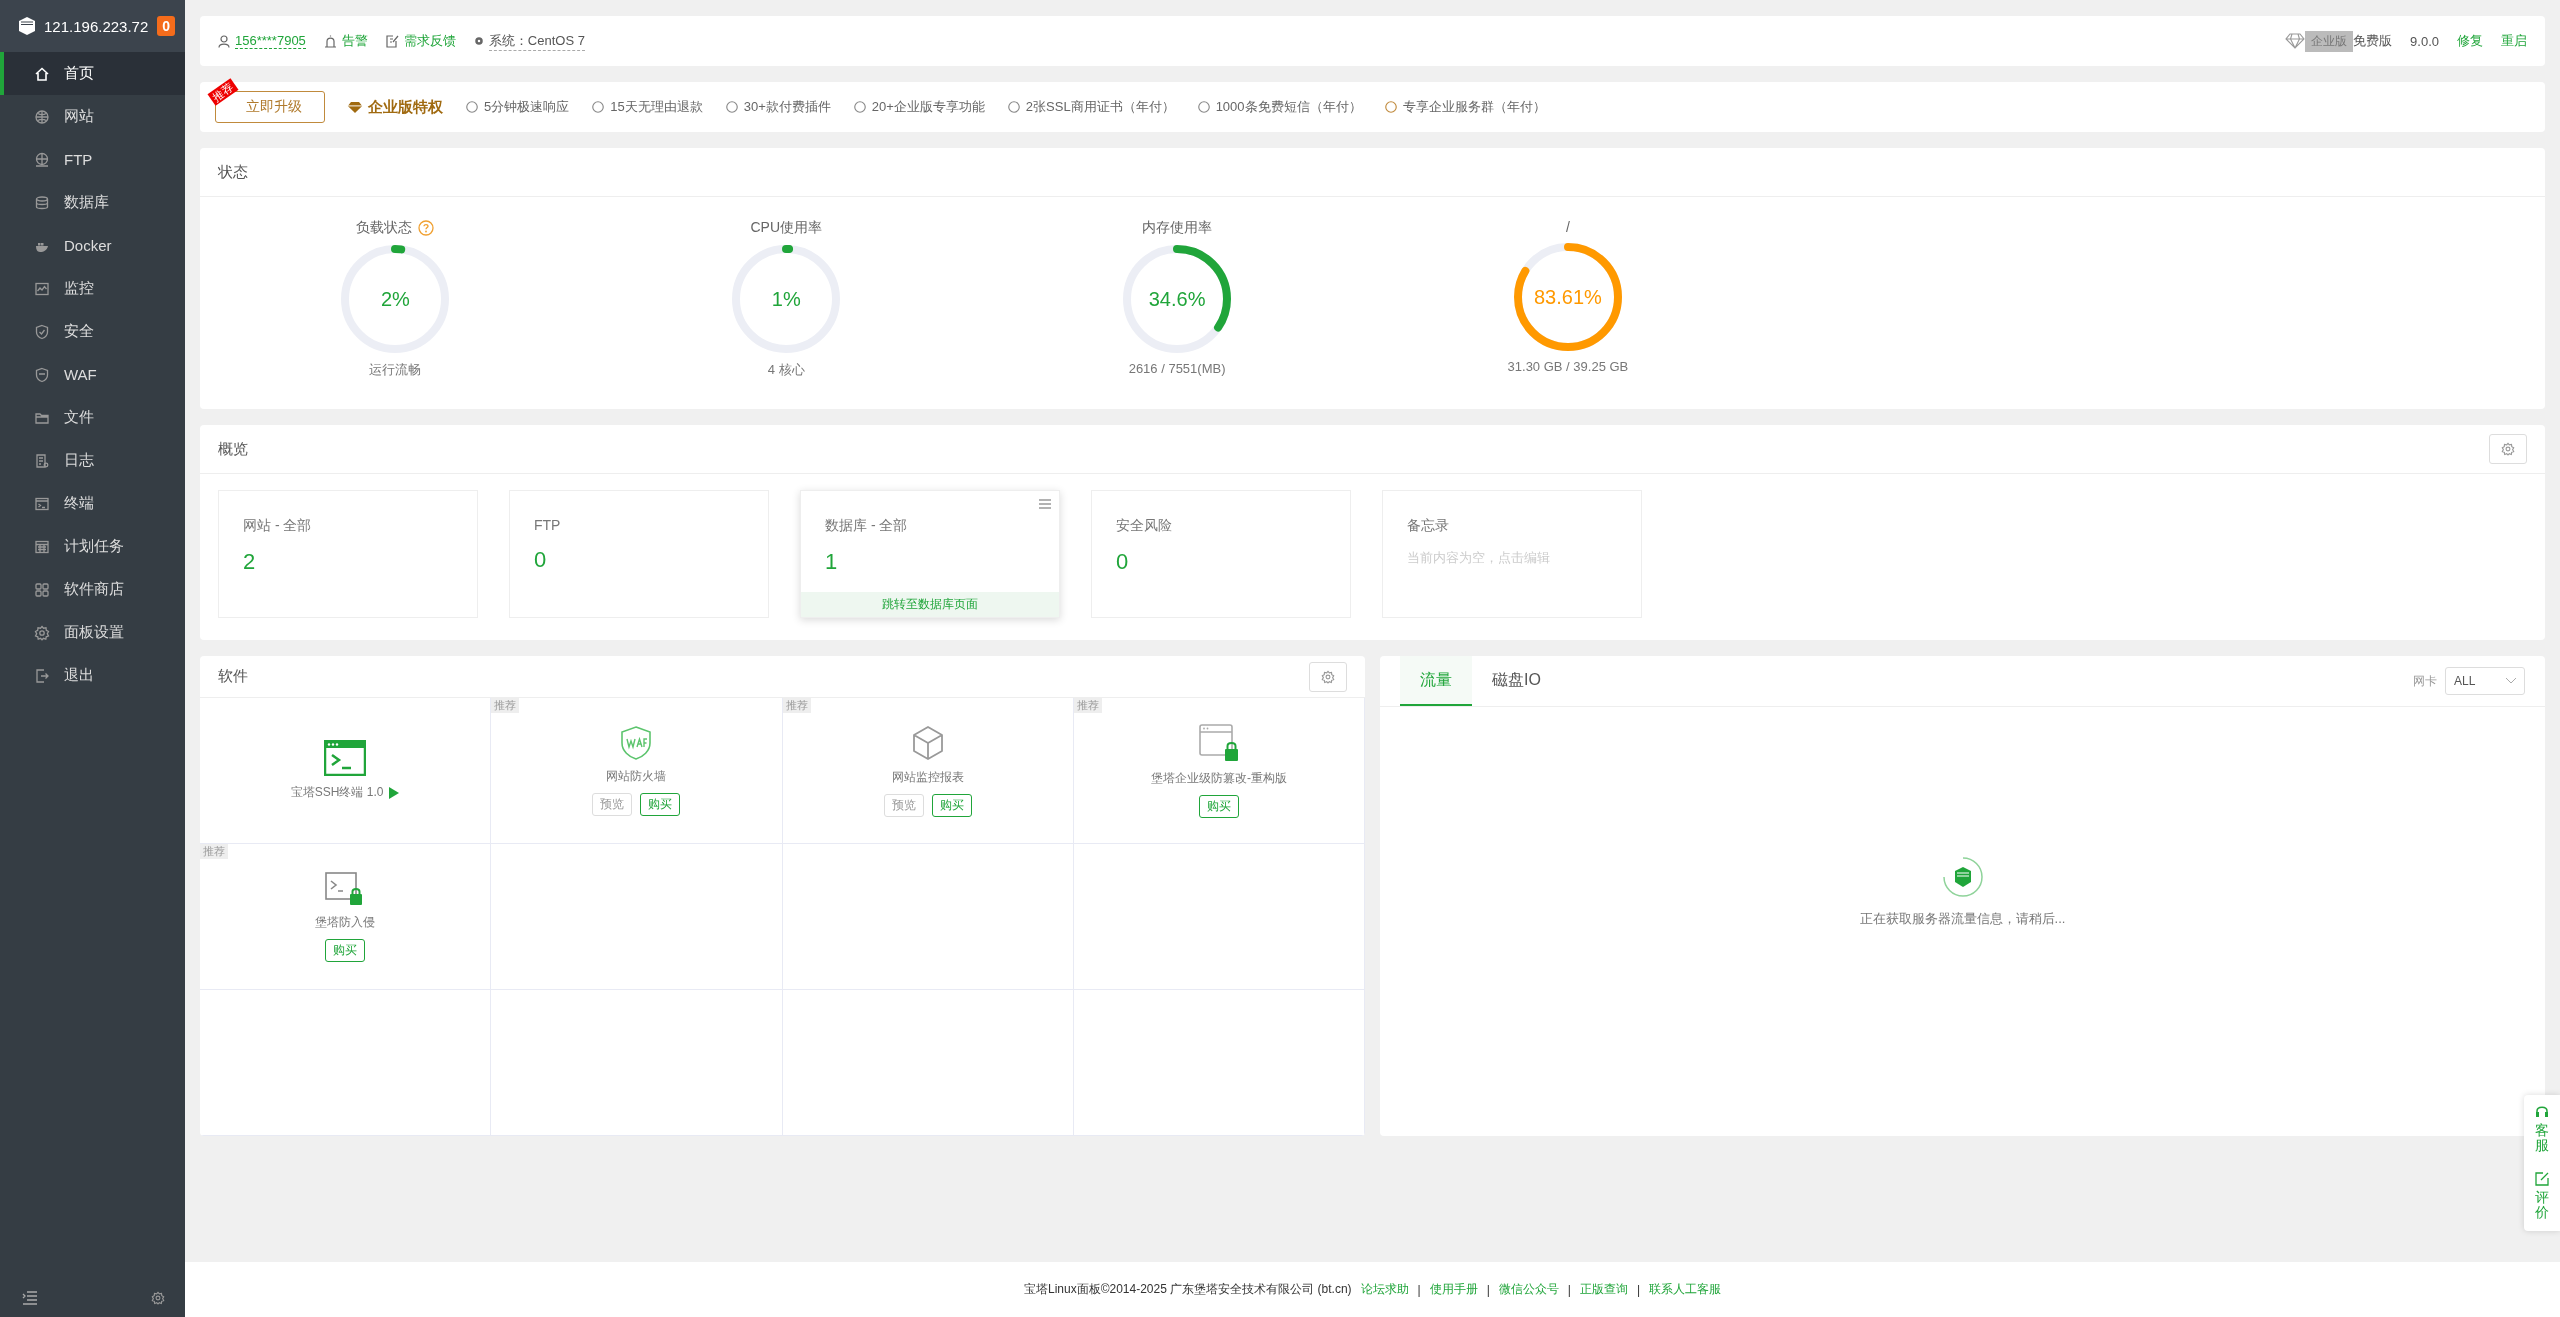 This screenshot has width=2560, height=1317. I want to click on nic-select: ALL, so click(2485, 681).